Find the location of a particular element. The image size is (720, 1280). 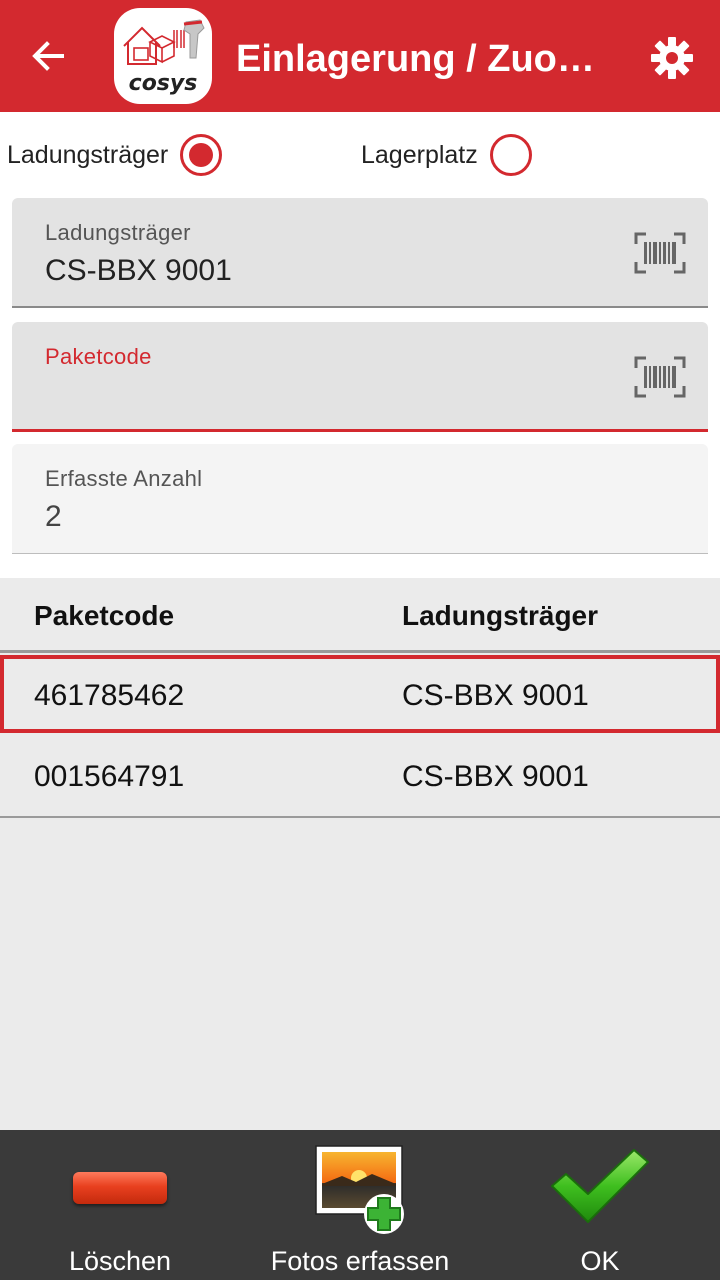

app-logo: cosys is located at coordinates (163, 56).